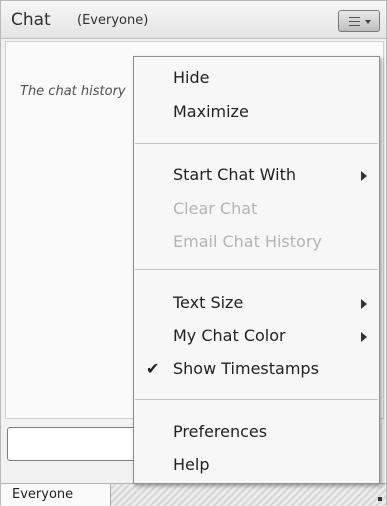  I want to click on chat-tab-bar: Everyone, so click(193, 494).